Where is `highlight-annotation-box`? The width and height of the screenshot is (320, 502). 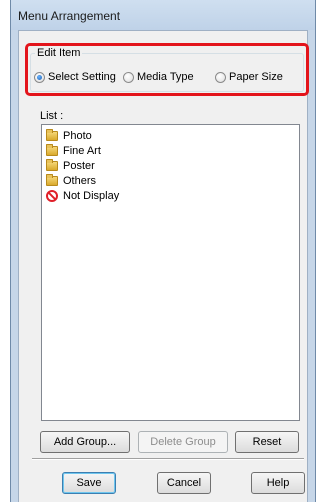
highlight-annotation-box is located at coordinates (167, 69).